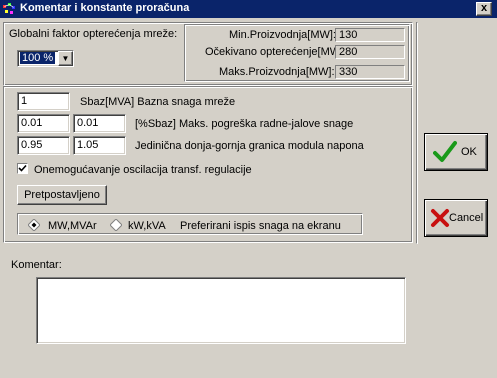 The image size is (497, 378). What do you see at coordinates (43, 101) in the screenshot?
I see `sbaz-input: 1` at bounding box center [43, 101].